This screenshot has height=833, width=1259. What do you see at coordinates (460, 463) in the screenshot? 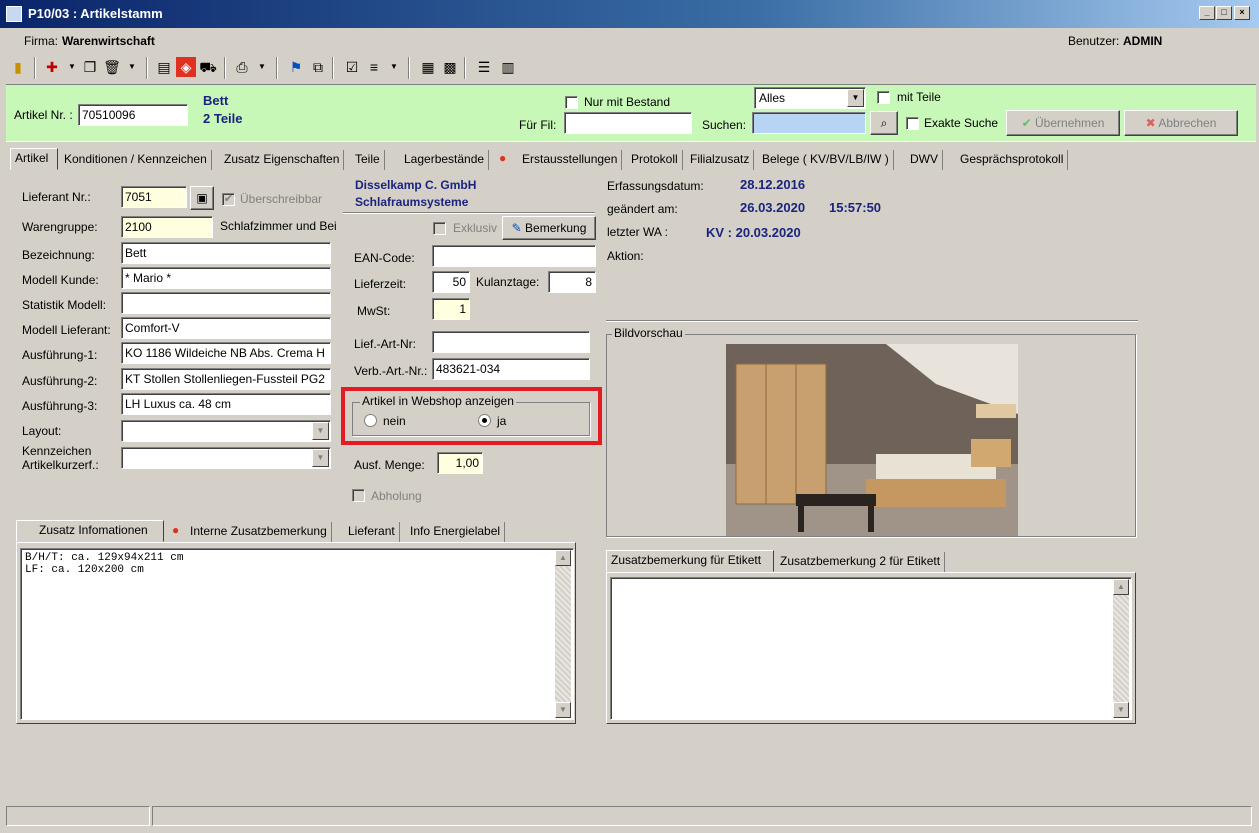
I see `ausf-menge-input: 1,00` at bounding box center [460, 463].